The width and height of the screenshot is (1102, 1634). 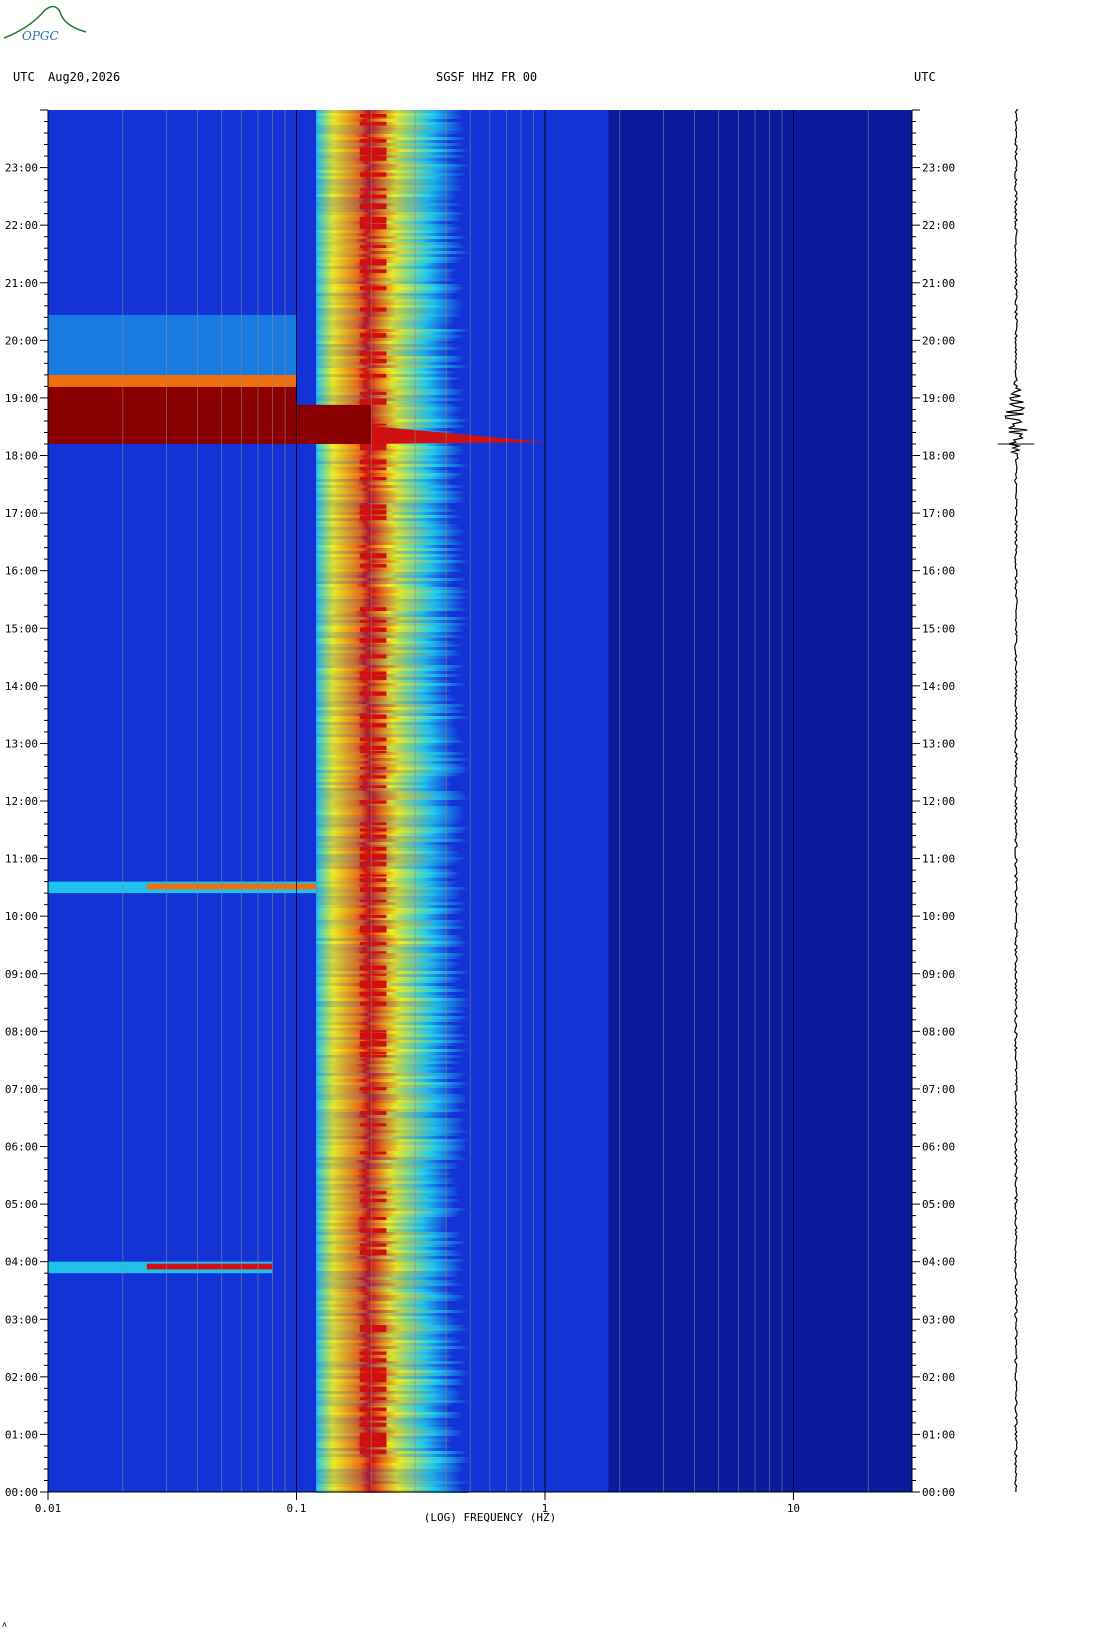 I want to click on y-tick-label-left: 00:00, so click(x=21, y=1492).